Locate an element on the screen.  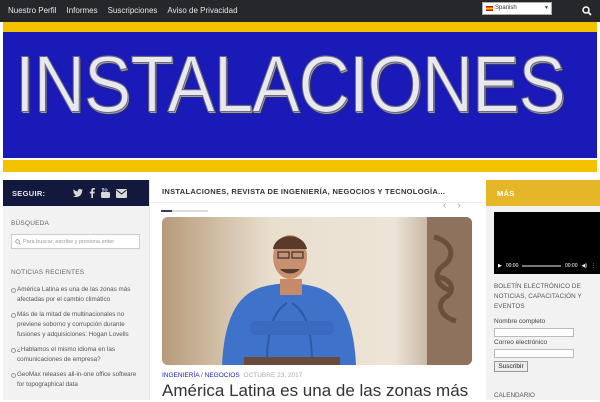
search-button is located at coordinates (587, 11).